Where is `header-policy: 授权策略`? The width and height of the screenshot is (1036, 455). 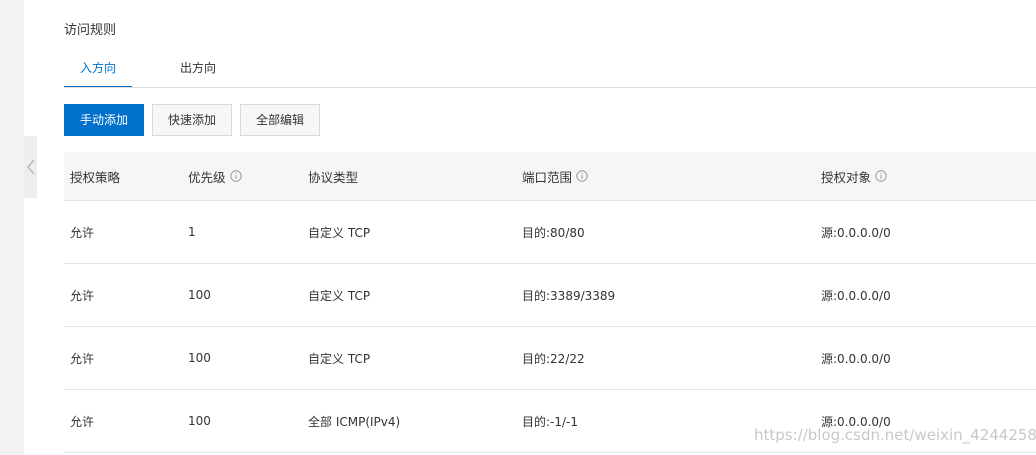
header-policy: 授权策略 is located at coordinates (95, 177).